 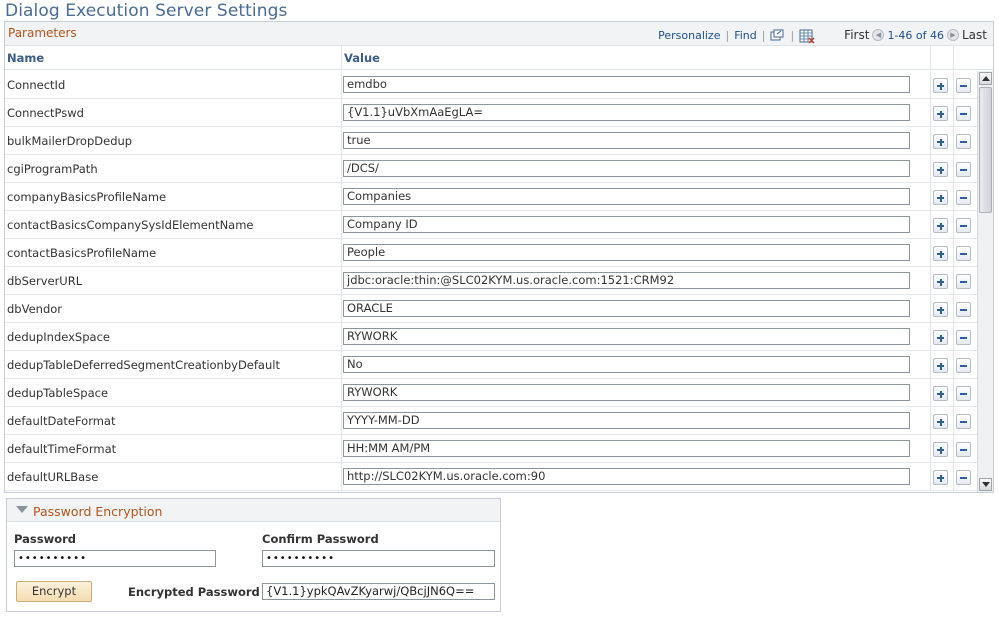 What do you see at coordinates (25, 58) in the screenshot?
I see `name-column-header: Name` at bounding box center [25, 58].